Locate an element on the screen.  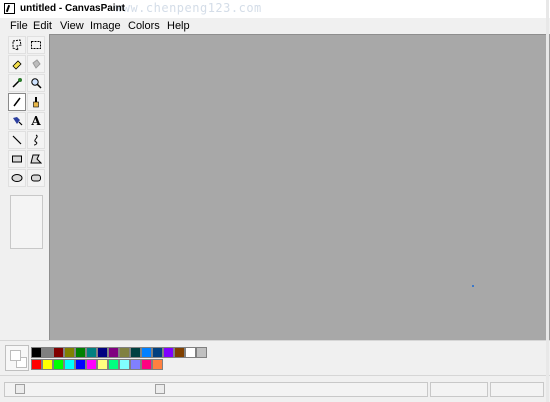
eraser-tool is located at coordinates (17, 64).